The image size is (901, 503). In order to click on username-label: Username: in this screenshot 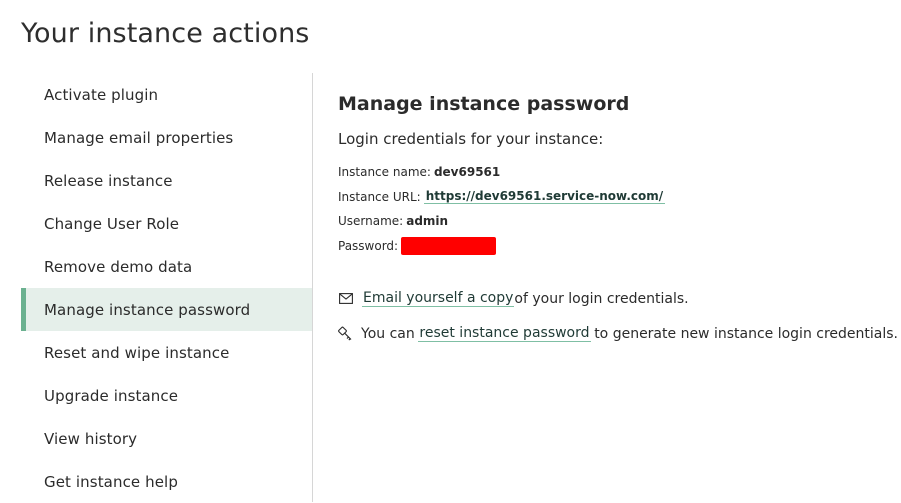, I will do `click(371, 221)`.